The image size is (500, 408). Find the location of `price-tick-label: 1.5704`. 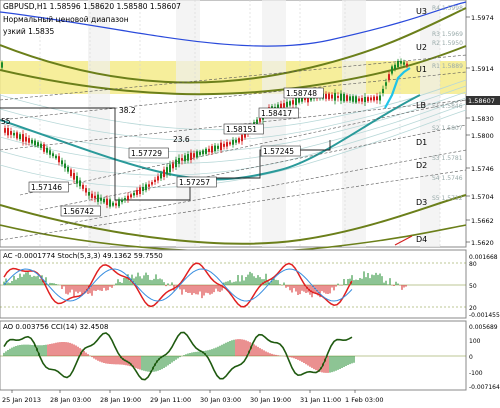

price-tick-label: 1.5704 is located at coordinates (482, 197).